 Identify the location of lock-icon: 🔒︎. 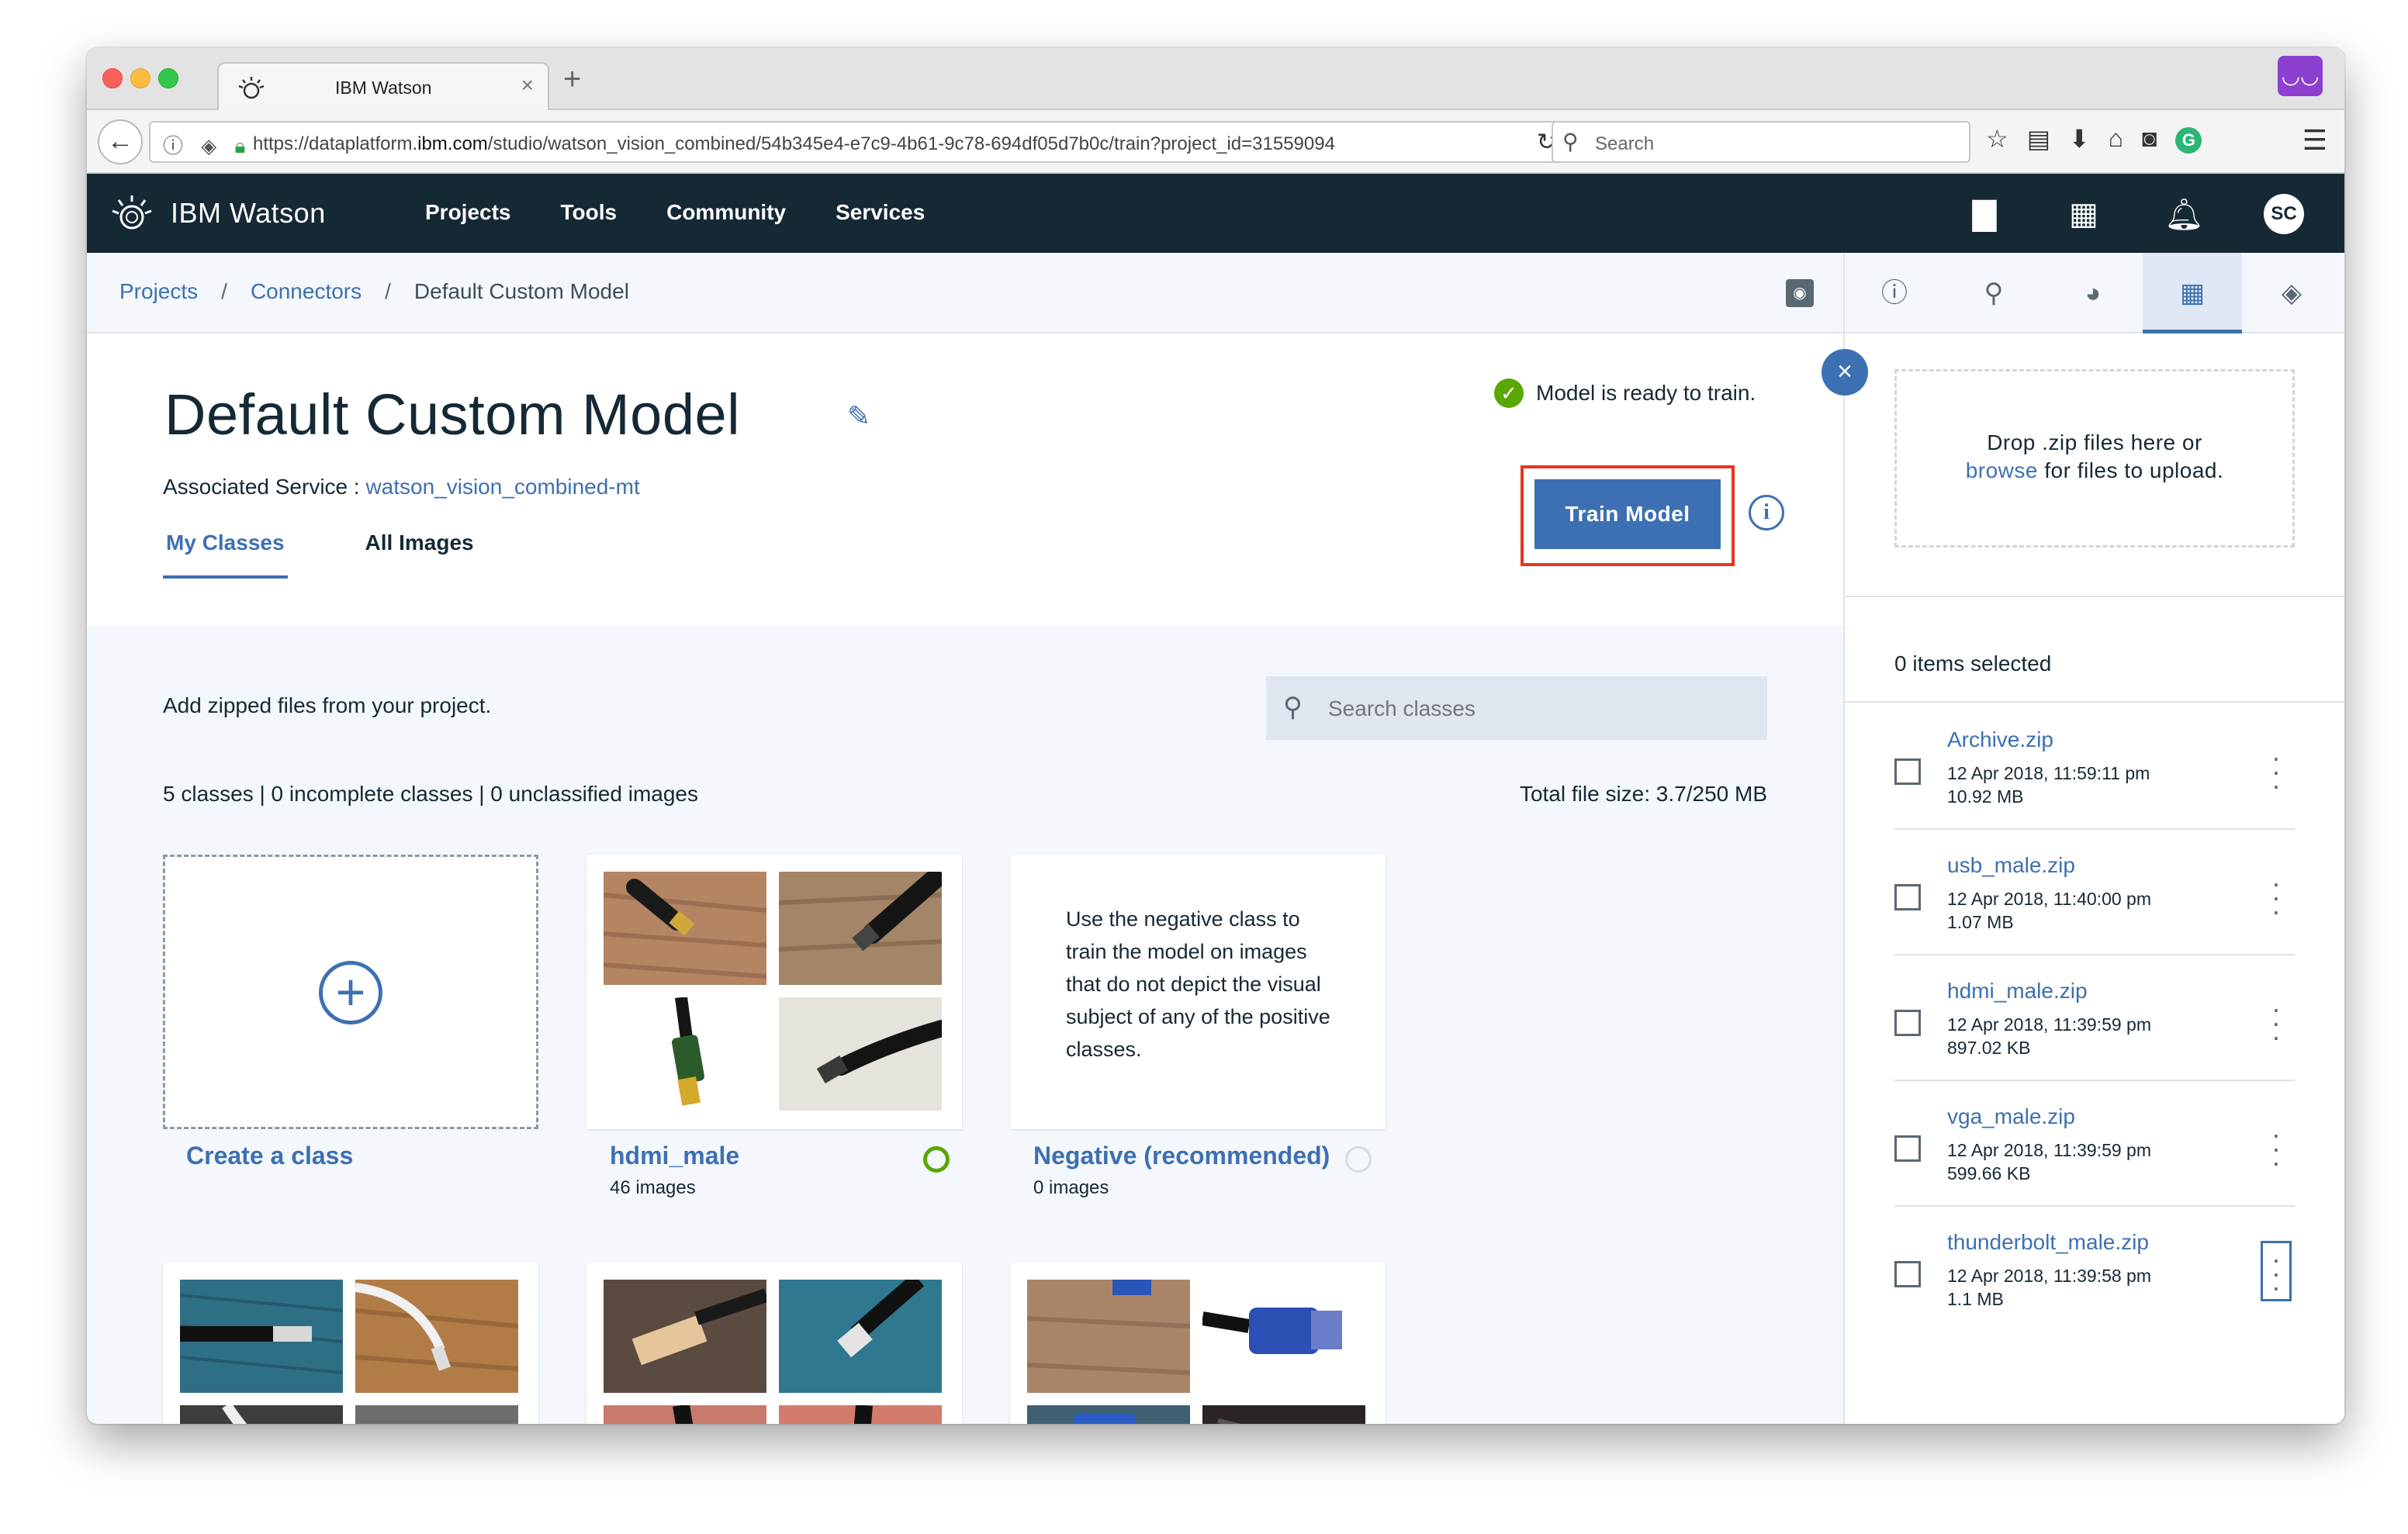
(243, 145).